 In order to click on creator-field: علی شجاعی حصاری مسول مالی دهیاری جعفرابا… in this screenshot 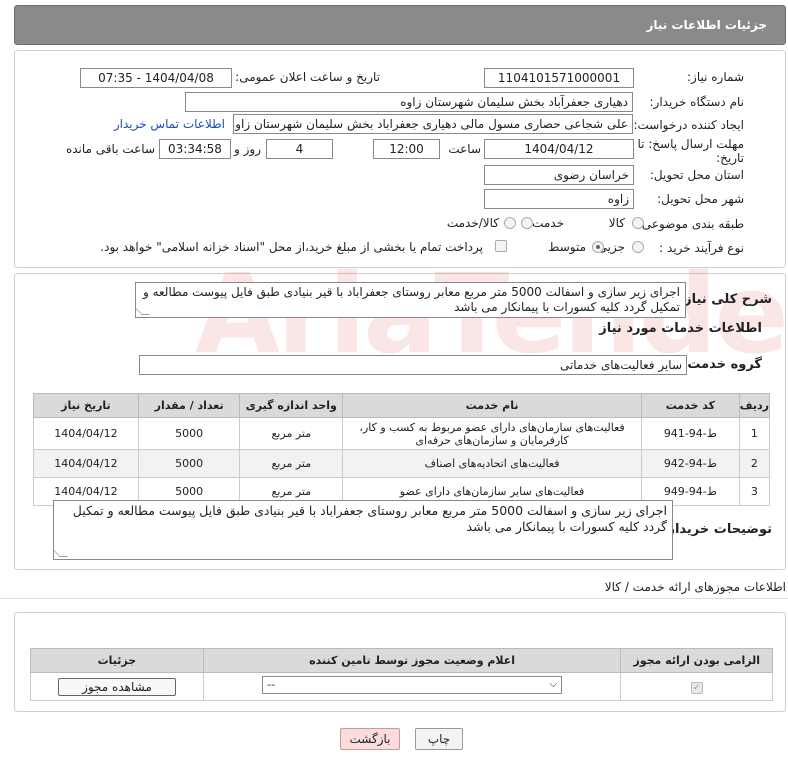, I will do `click(433, 124)`.